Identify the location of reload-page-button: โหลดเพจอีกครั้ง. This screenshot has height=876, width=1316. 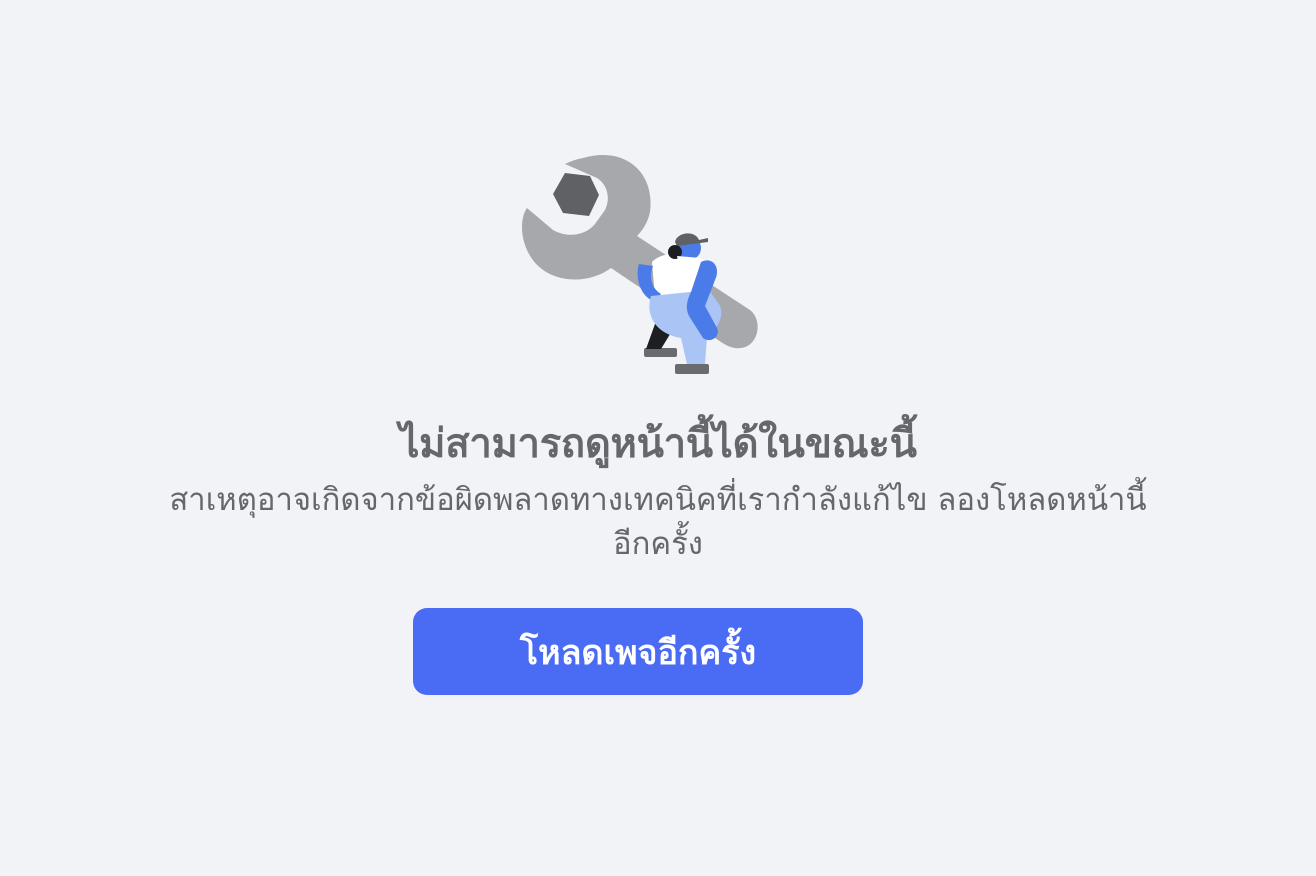
(638, 651).